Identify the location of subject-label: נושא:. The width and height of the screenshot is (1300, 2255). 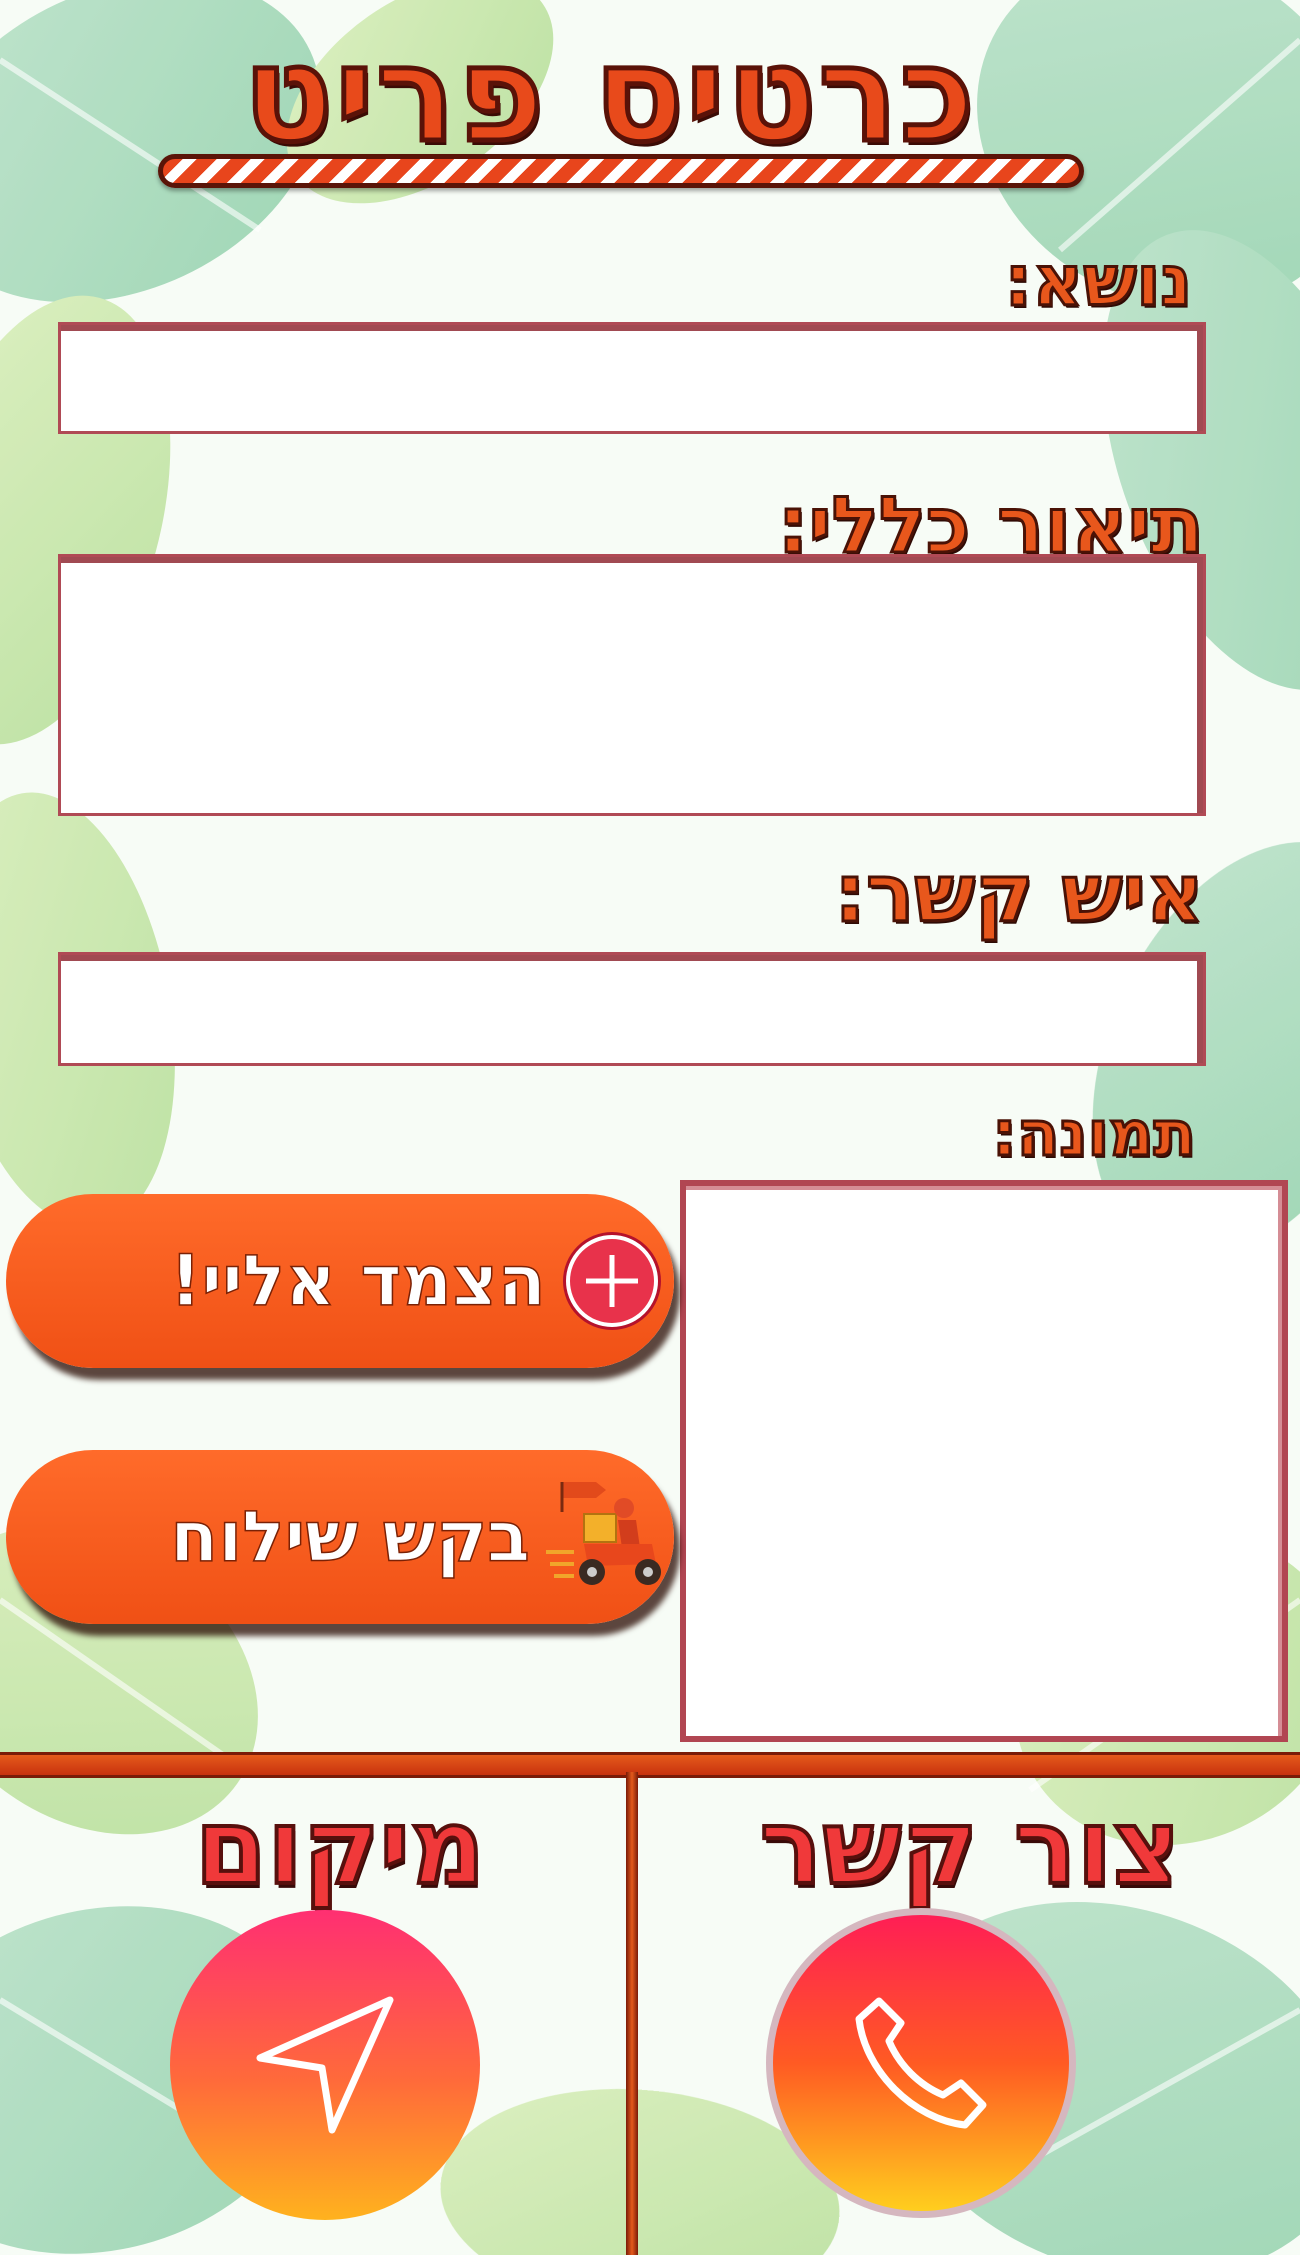
(1098, 281).